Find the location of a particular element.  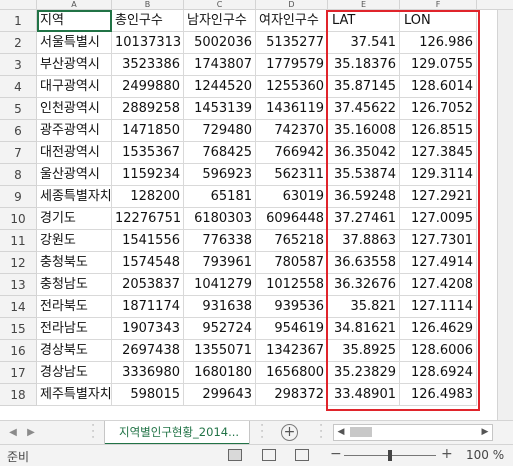

row-header-6: 6 is located at coordinates (18, 131).